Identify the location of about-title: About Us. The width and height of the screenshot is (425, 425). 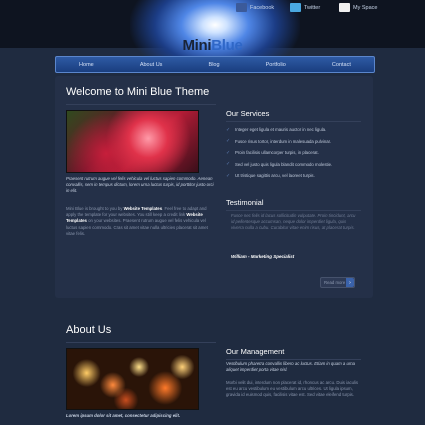
(89, 330).